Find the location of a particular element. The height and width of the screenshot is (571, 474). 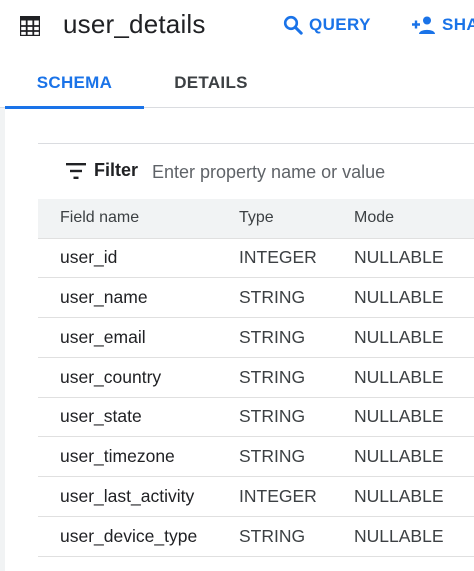

share-button: SHA is located at coordinates (443, 25).